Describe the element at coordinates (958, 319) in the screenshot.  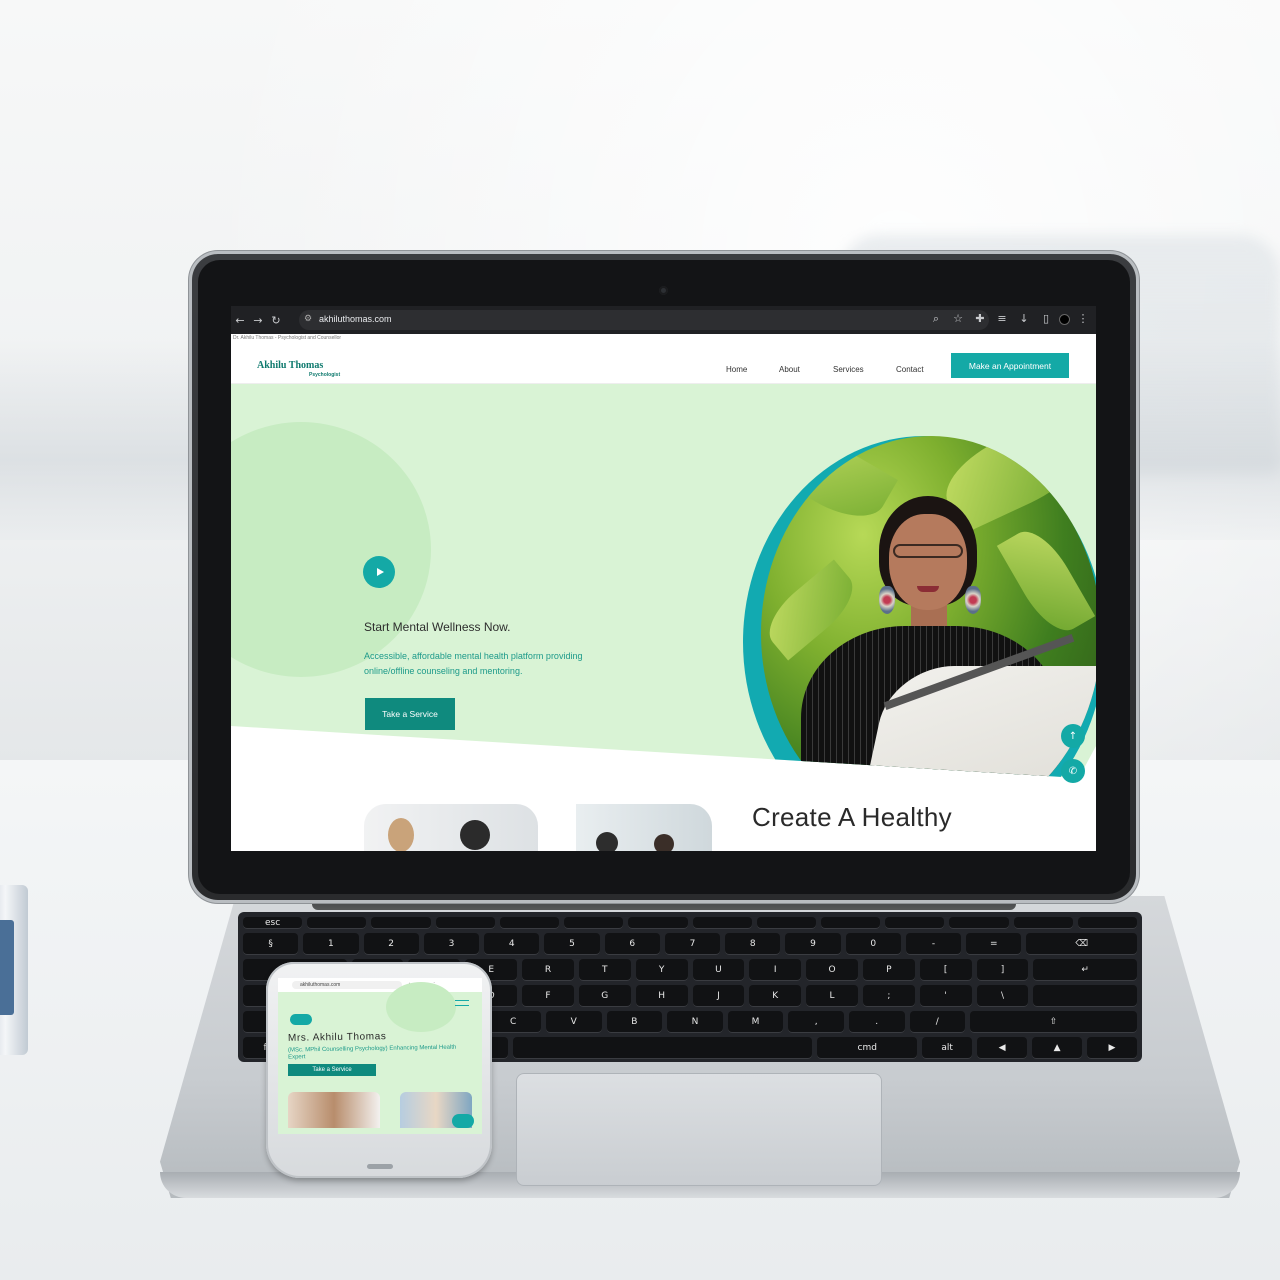
I see `bookmark-star-icon: ☆` at that location.